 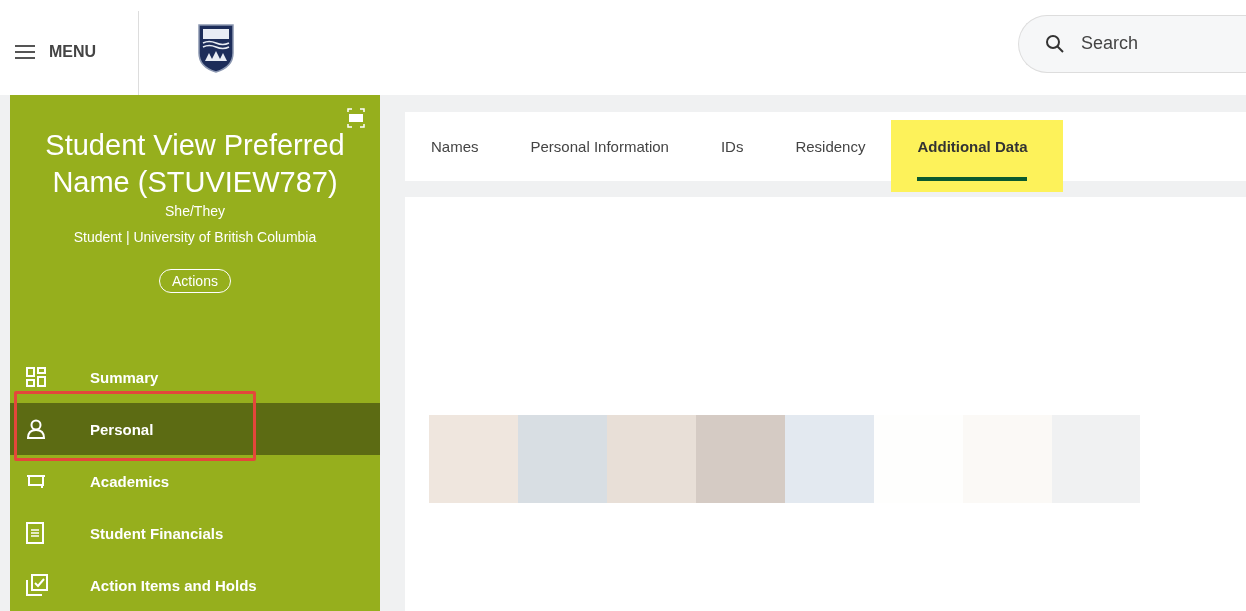 I want to click on tab: IDs, so click(x=732, y=146).